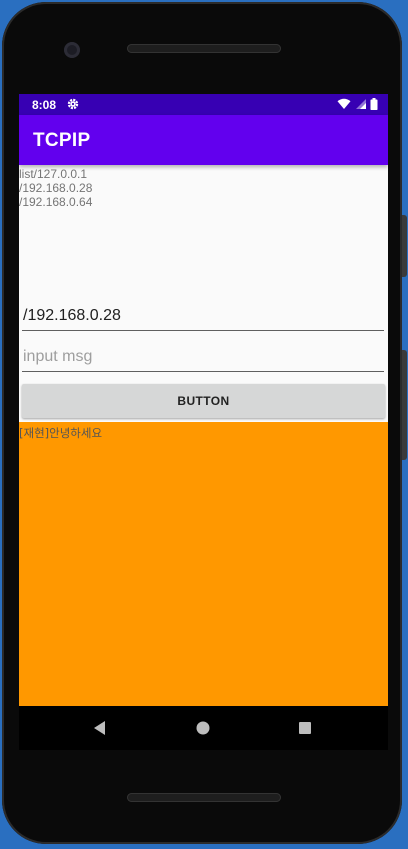  I want to click on ip-list-item: /192.168.0.64, so click(56, 202).